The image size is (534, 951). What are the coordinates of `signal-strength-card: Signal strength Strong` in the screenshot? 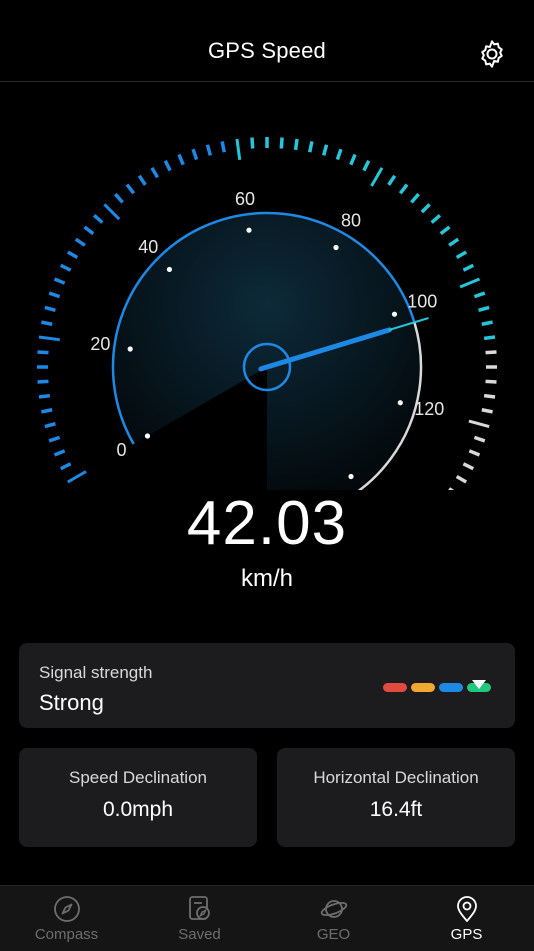 It's located at (267, 685).